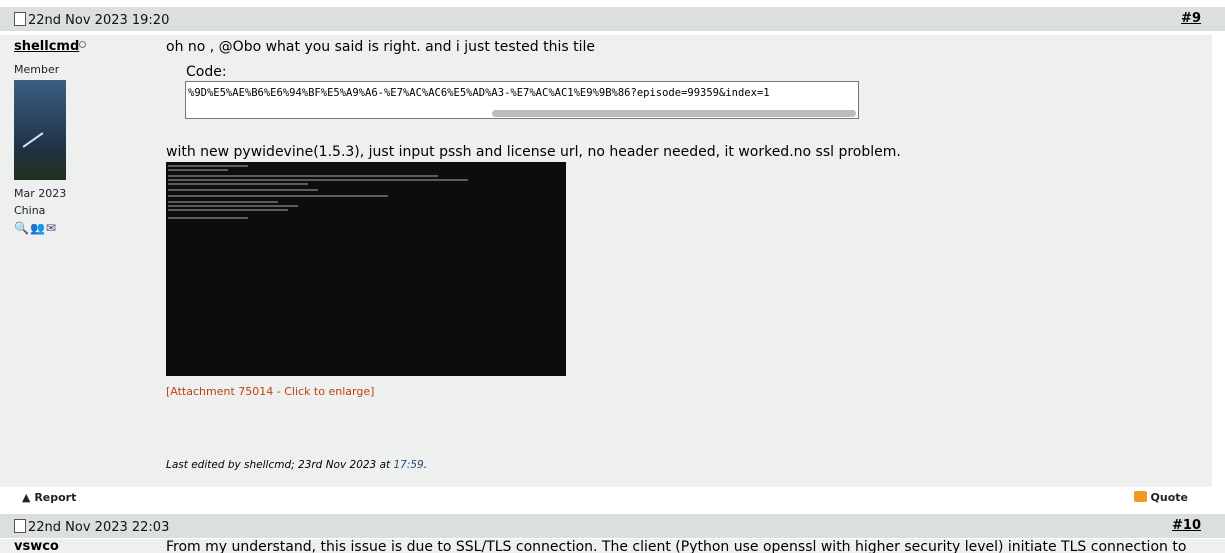 This screenshot has height=553, width=1225. Describe the element at coordinates (26, 497) in the screenshot. I see `warning-icon: ▲` at that location.